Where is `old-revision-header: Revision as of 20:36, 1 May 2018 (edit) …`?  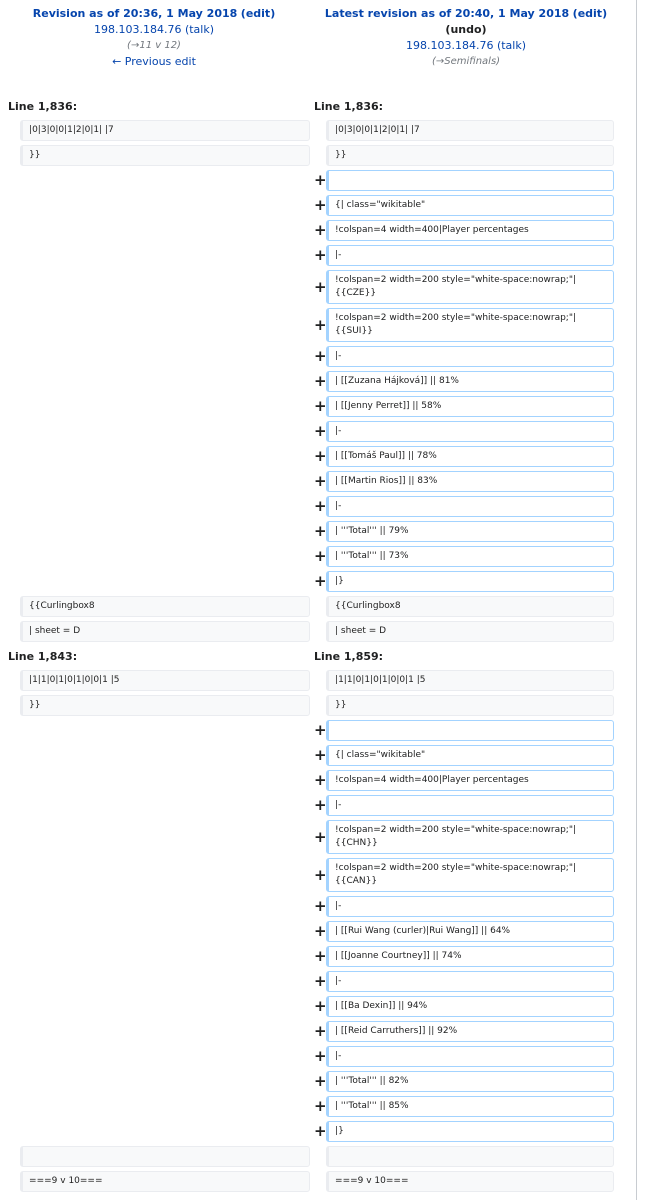
old-revision-header: Revision as of 20:36, 1 May 2018 (edit) … is located at coordinates (154, 38).